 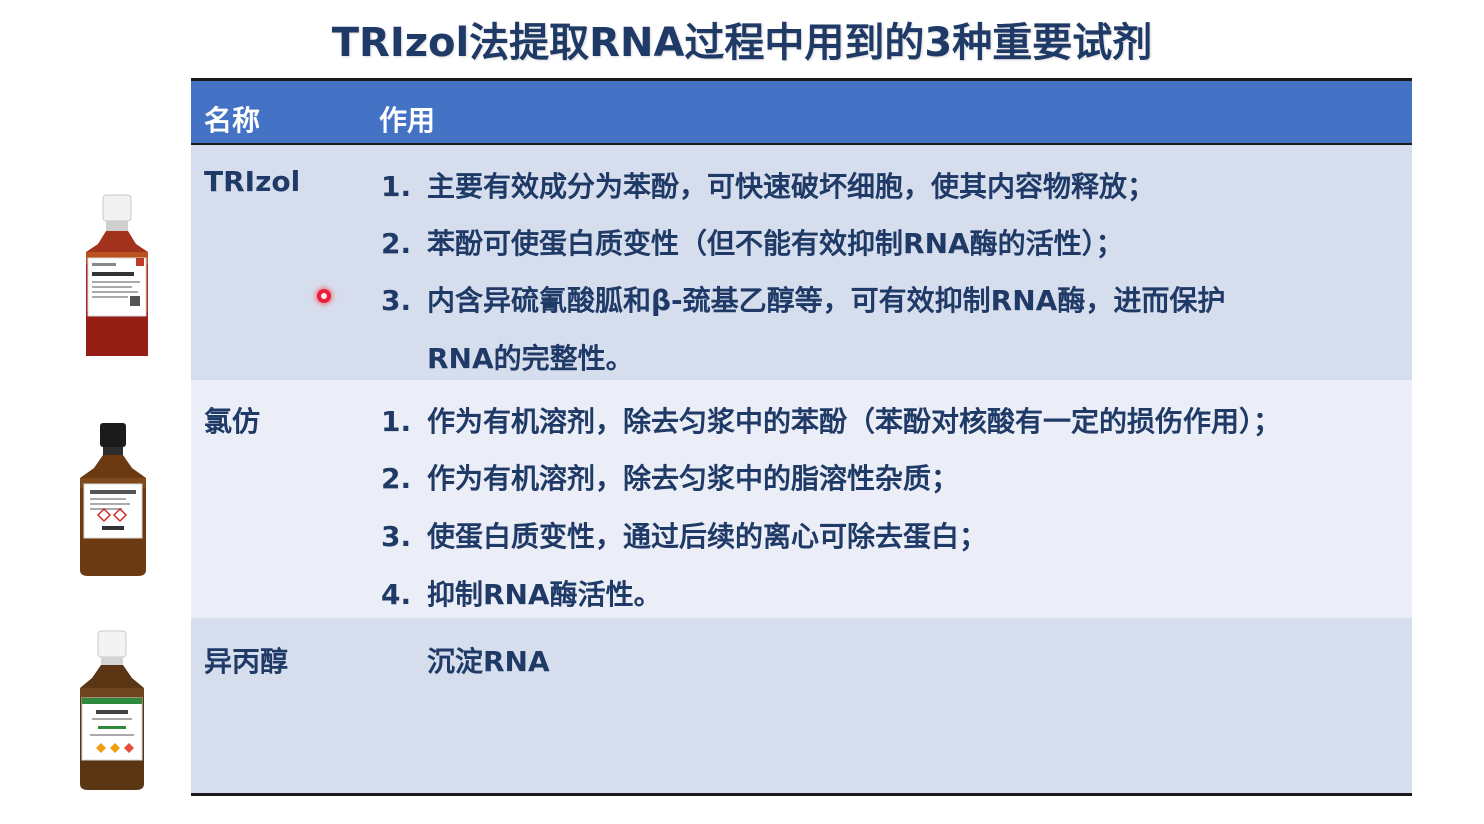 I want to click on item-text: 苯酚可使蛋白质变性（但不能有效抑制RNA酶的活性）；, so click(x=775, y=243).